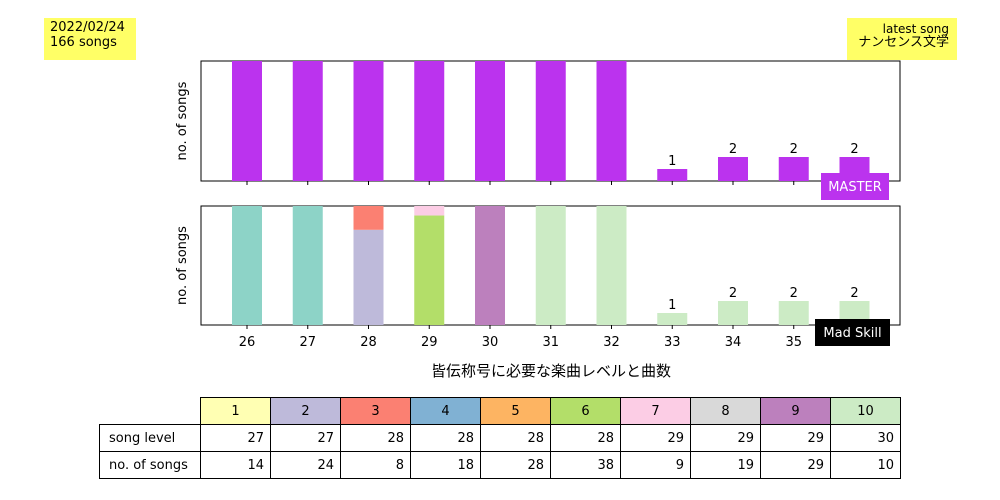 This screenshot has height=500, width=1000. I want to click on x-tick-label: 33, so click(672, 342).